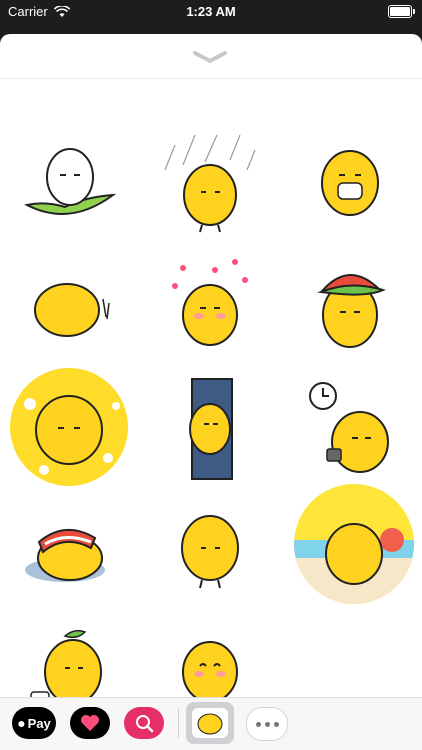  I want to click on chick-beach-sticker, so click(354, 544).